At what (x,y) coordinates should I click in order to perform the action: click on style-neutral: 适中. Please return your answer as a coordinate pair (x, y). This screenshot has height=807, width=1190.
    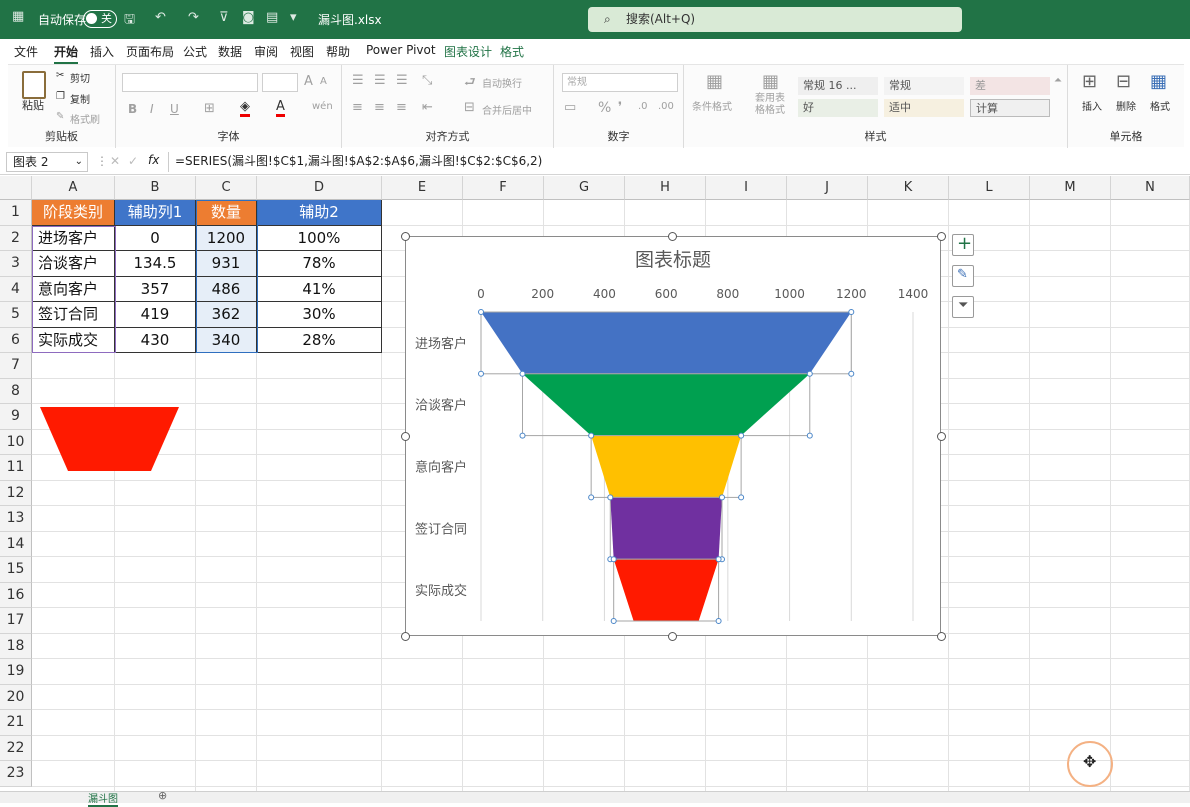
    Looking at the image, I should click on (924, 108).